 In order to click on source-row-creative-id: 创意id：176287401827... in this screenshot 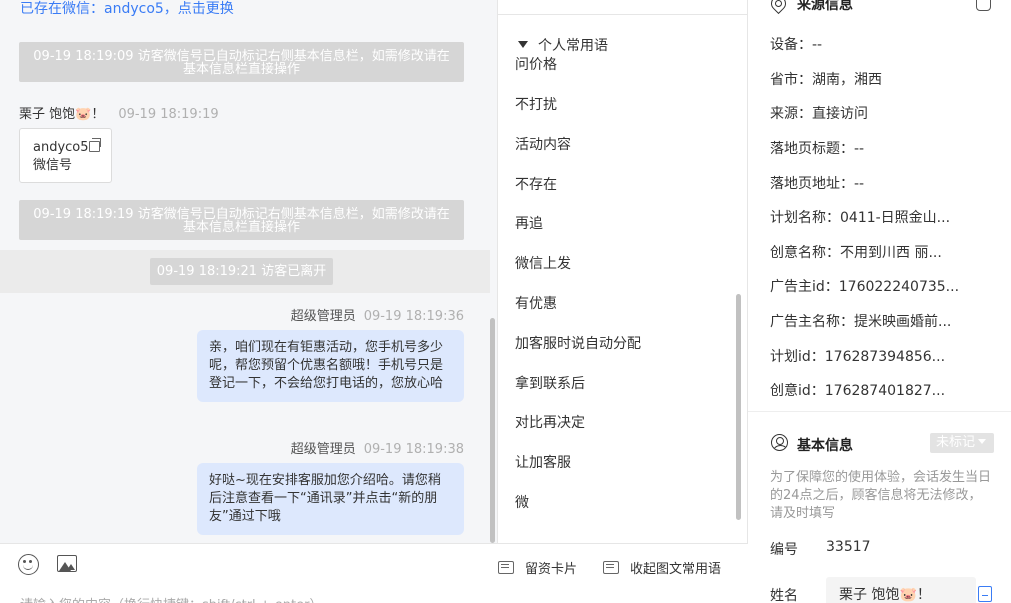, I will do `click(858, 391)`.